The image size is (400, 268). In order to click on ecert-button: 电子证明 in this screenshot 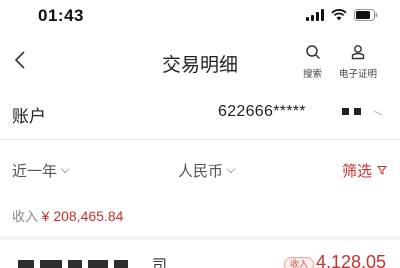, I will do `click(358, 62)`.